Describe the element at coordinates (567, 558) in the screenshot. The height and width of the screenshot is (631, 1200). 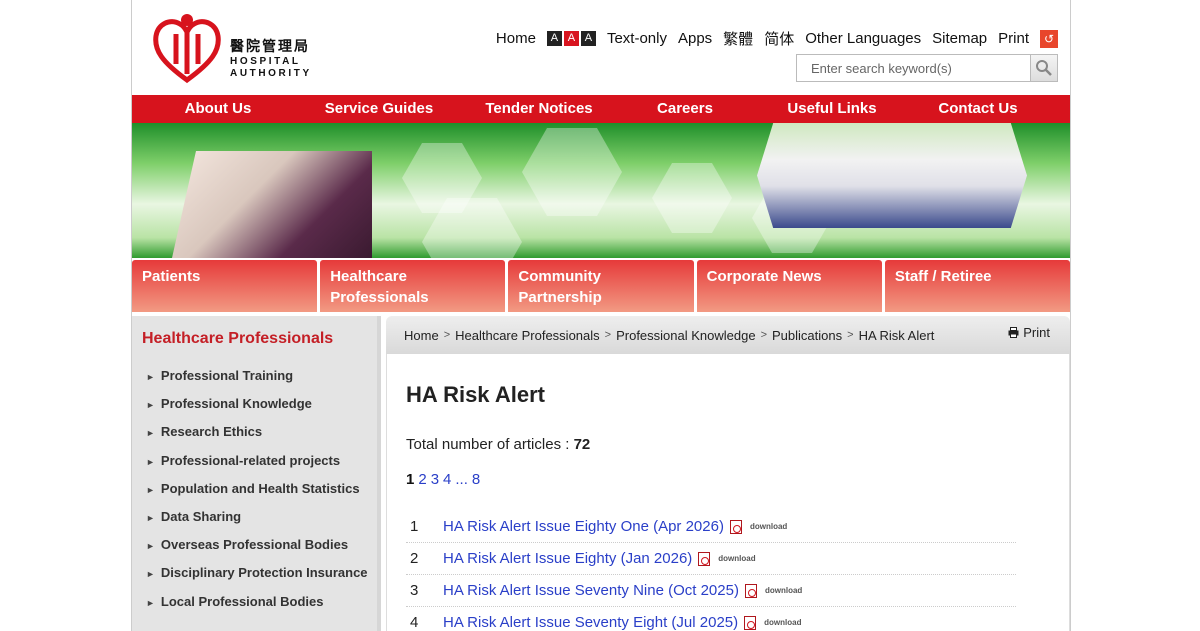
I see `article-link: HA Risk Alert Issue Eighty (Jan 2026)` at that location.